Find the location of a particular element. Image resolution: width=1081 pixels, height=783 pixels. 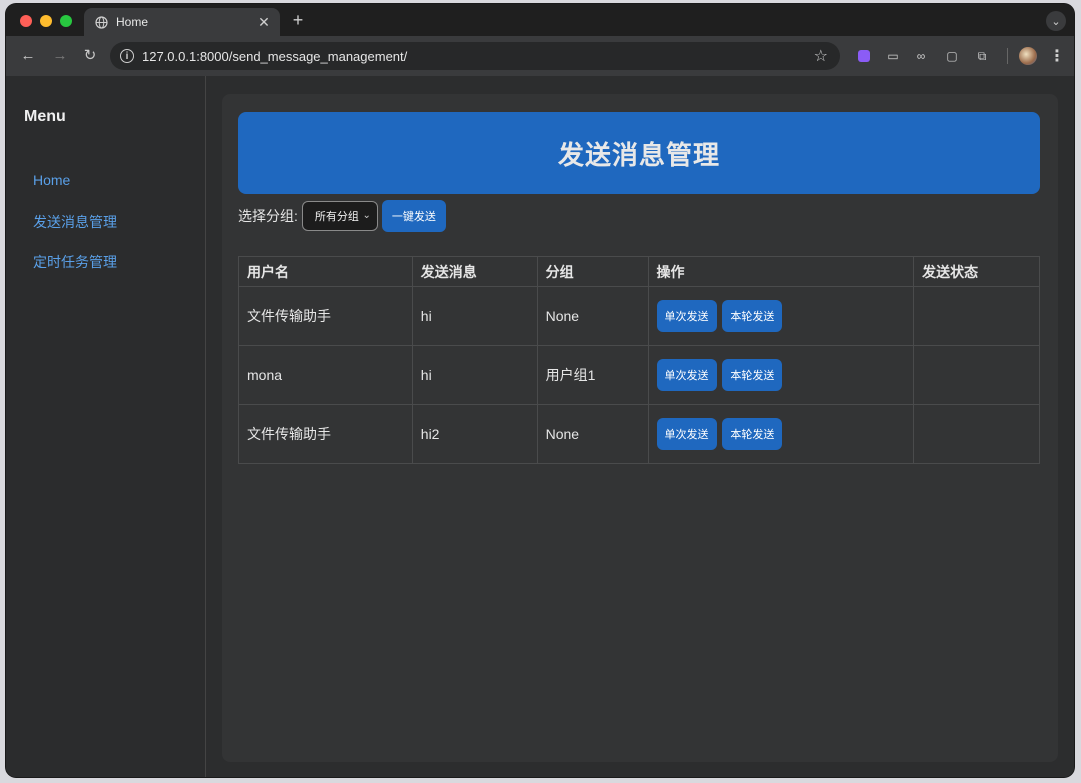

tab-title: Home is located at coordinates (132, 22).